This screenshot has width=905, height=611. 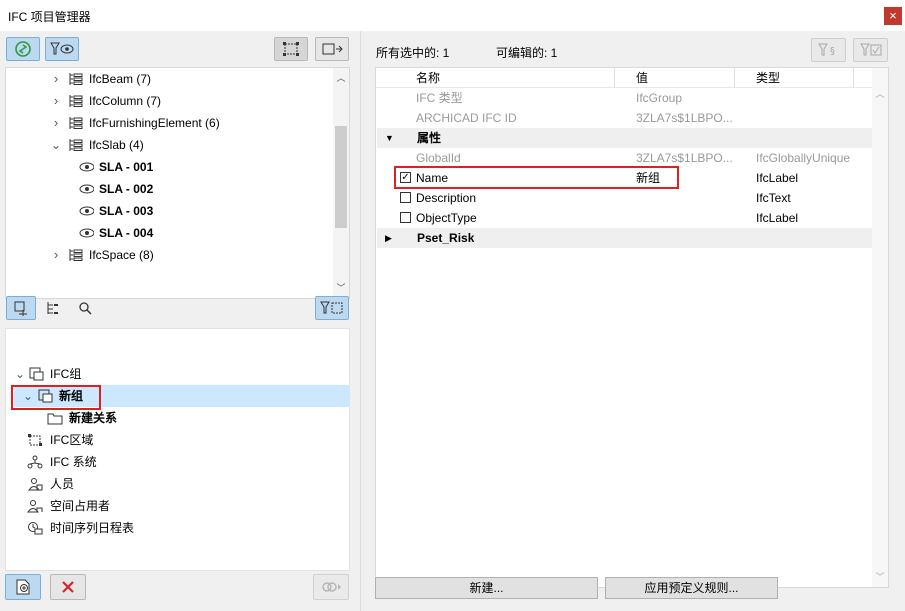 What do you see at coordinates (93, 418) in the screenshot?
I see `group-tree-label: 新建关系` at bounding box center [93, 418].